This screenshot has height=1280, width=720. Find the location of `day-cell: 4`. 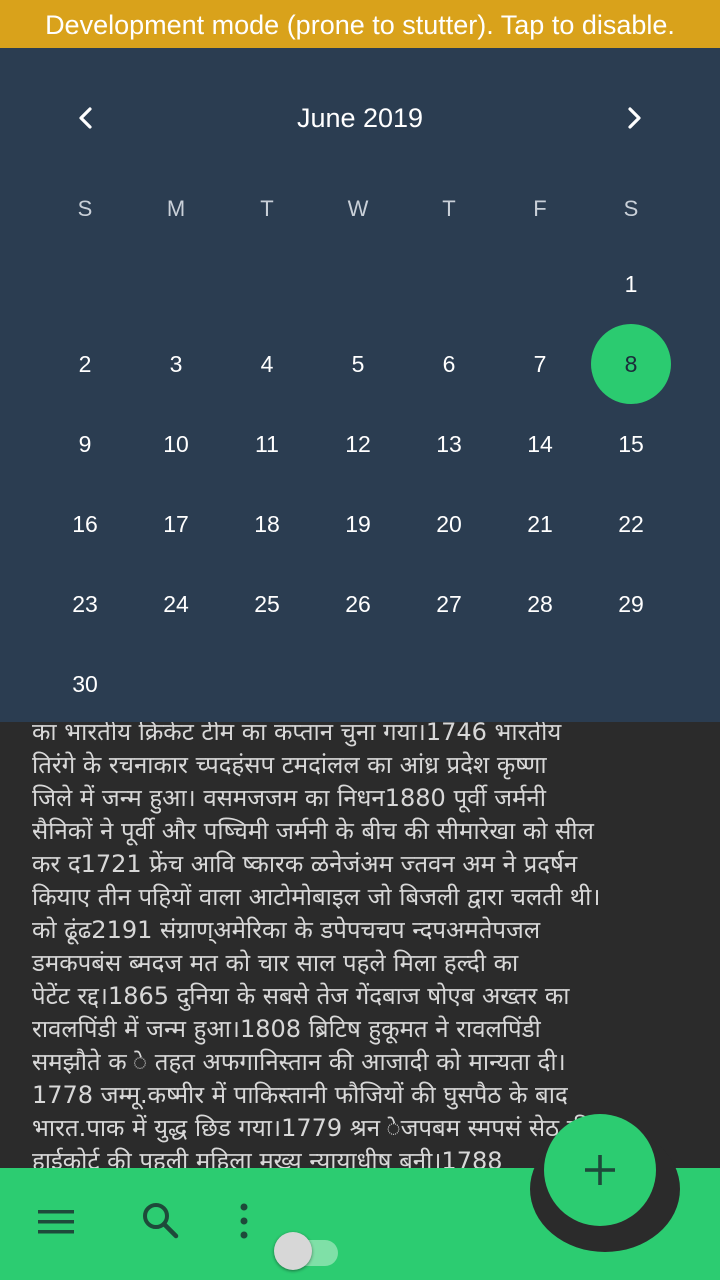

day-cell: 4 is located at coordinates (267, 364).